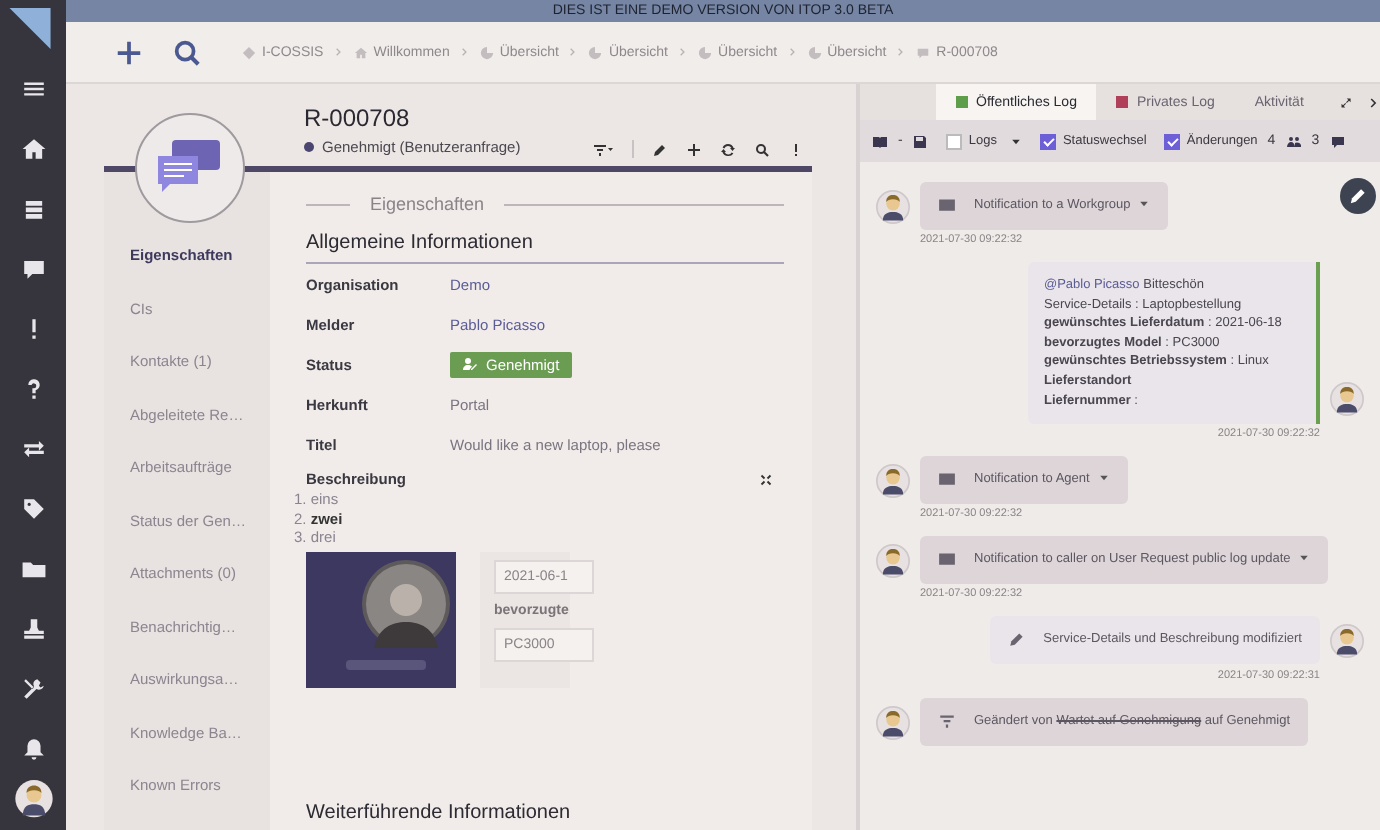 The height and width of the screenshot is (830, 1380). Describe the element at coordinates (1293, 141) in the screenshot. I see `people-icon` at that location.